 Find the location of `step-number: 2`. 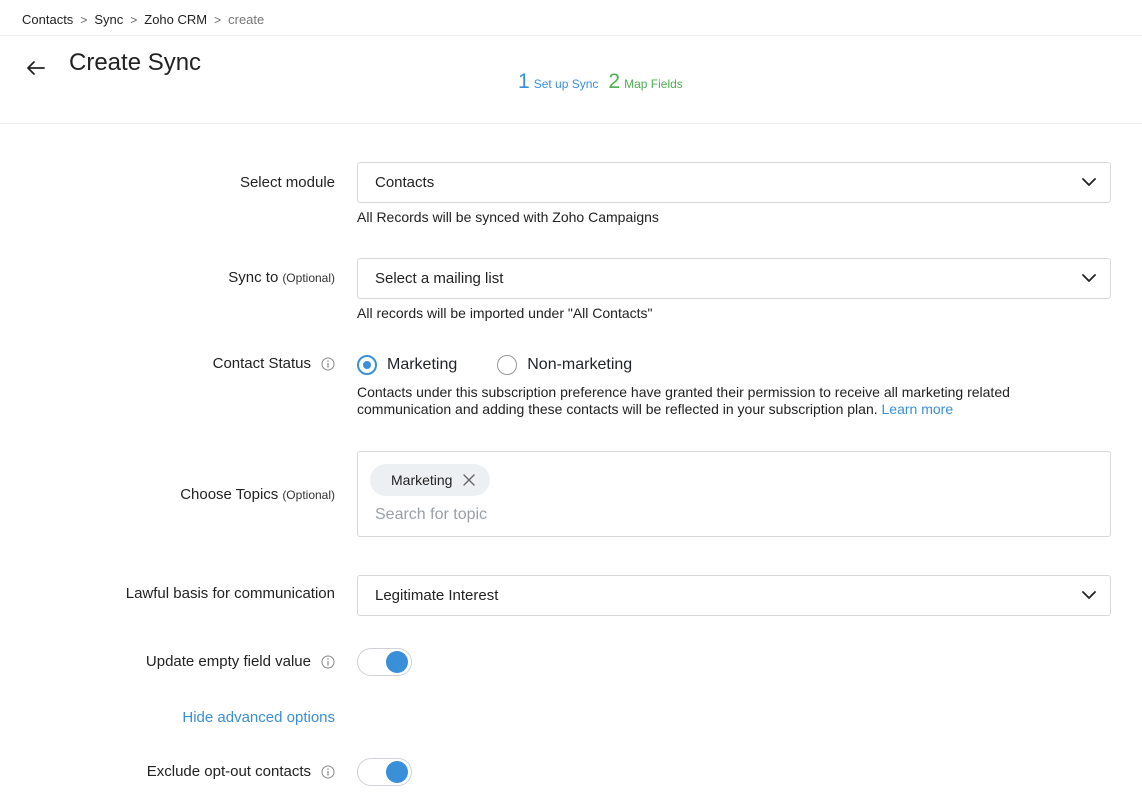

step-number: 2 is located at coordinates (614, 81).